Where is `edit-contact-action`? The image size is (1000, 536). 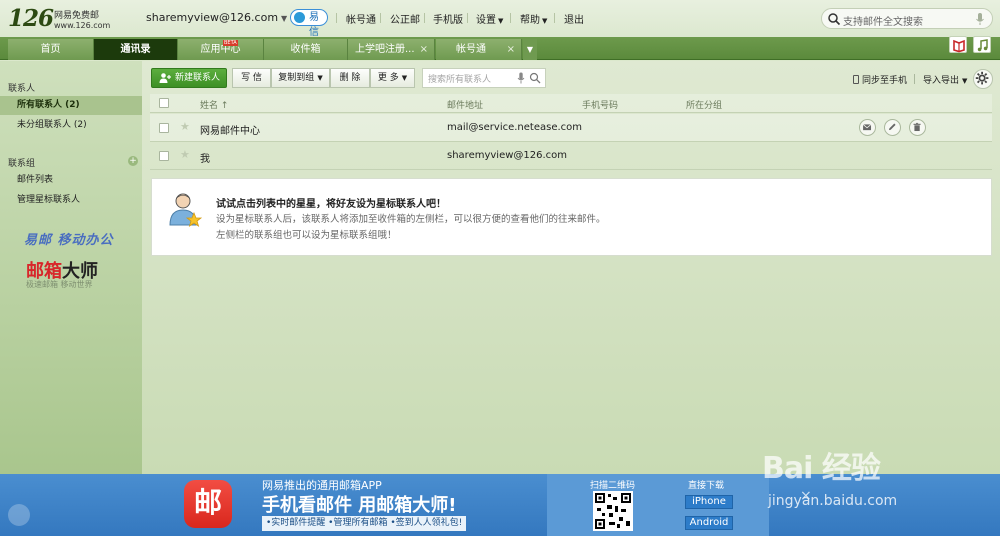
edit-contact-action is located at coordinates (892, 127).